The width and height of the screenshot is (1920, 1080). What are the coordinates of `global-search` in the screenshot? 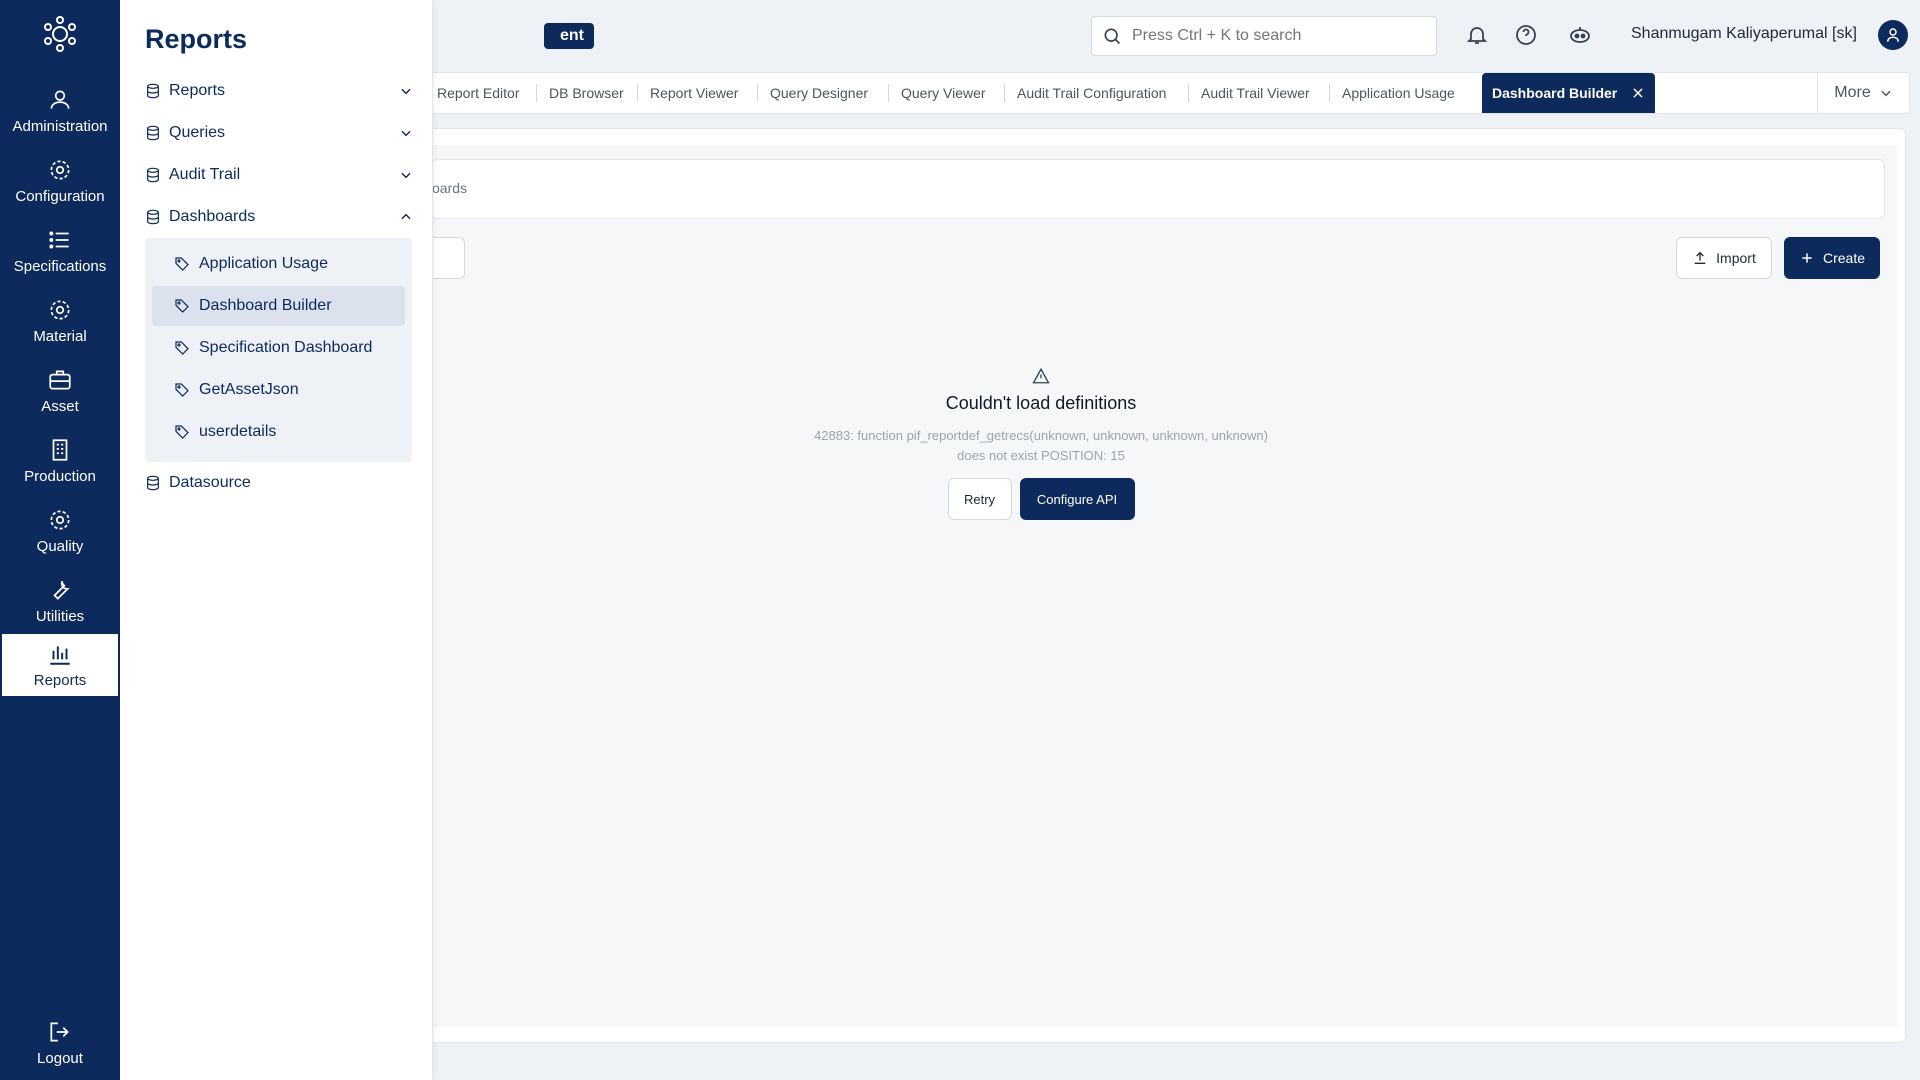 It's located at (1264, 36).